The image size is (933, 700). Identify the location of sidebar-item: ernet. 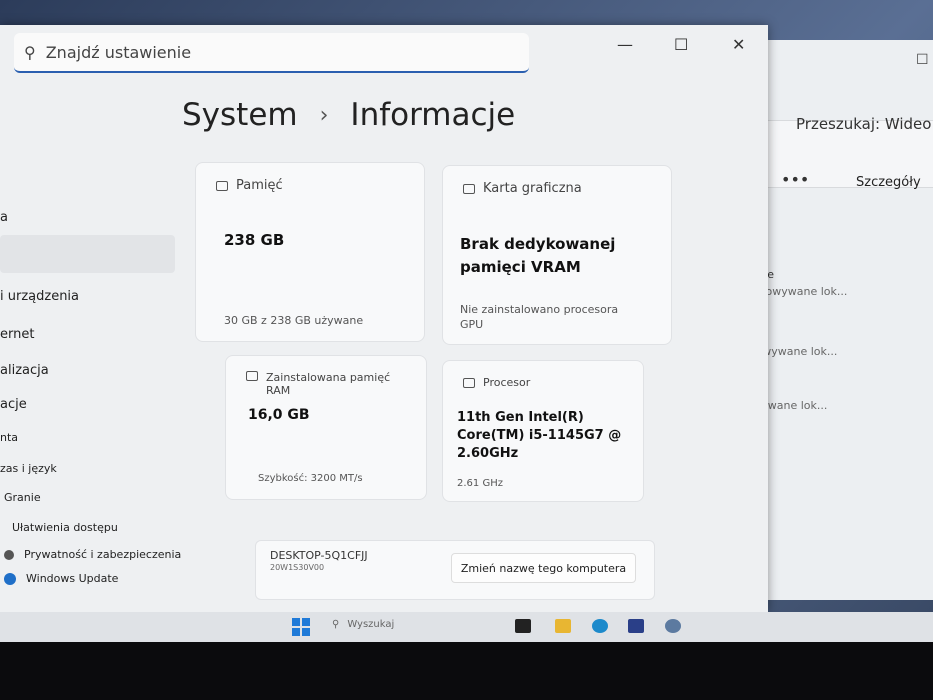
(17, 334).